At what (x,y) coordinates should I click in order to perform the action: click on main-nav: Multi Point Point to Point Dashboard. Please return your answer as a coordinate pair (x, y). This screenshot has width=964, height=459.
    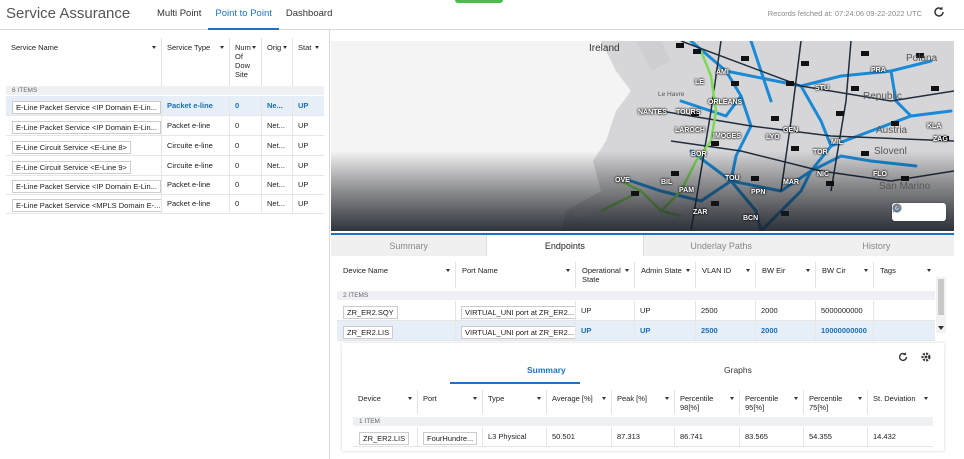
    Looking at the image, I should click on (244, 15).